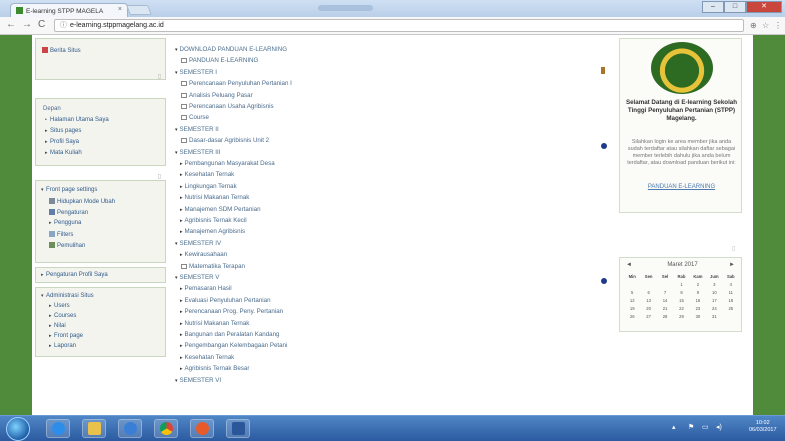 This screenshot has height=441, width=785. What do you see at coordinates (63, 153) in the screenshot?
I see `nav-item: ▸ Mata Kuliah` at bounding box center [63, 153].